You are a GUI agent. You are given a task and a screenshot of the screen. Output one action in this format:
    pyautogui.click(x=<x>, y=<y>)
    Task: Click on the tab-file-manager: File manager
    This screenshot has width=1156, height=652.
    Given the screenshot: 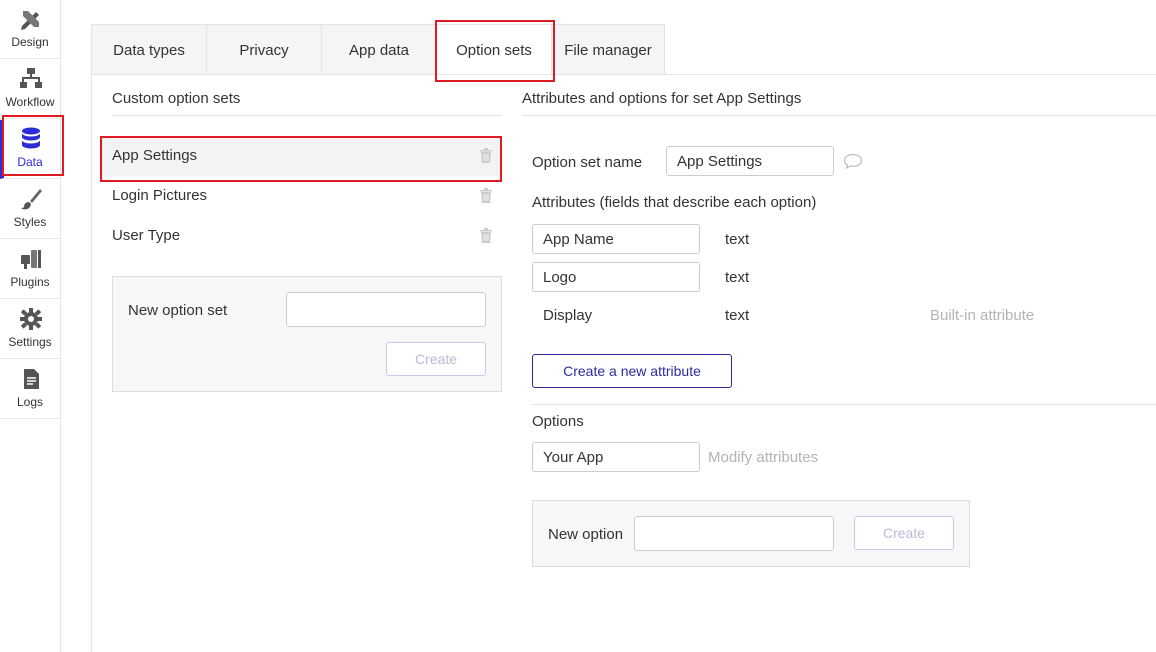 What is the action you would take?
    pyautogui.click(x=608, y=49)
    